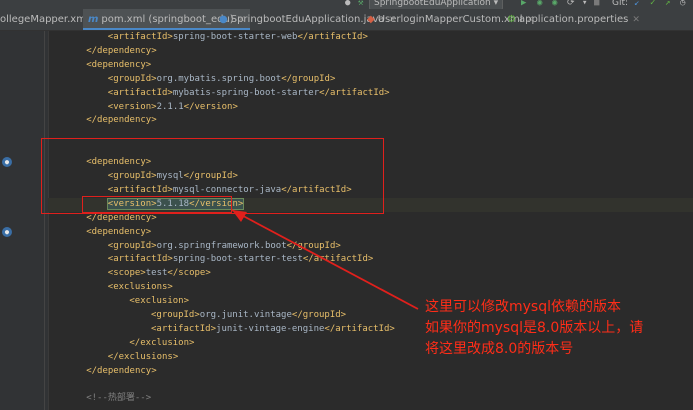 The height and width of the screenshot is (410, 693). I want to click on xml-value: org.junit.vintage, so click(245, 315).